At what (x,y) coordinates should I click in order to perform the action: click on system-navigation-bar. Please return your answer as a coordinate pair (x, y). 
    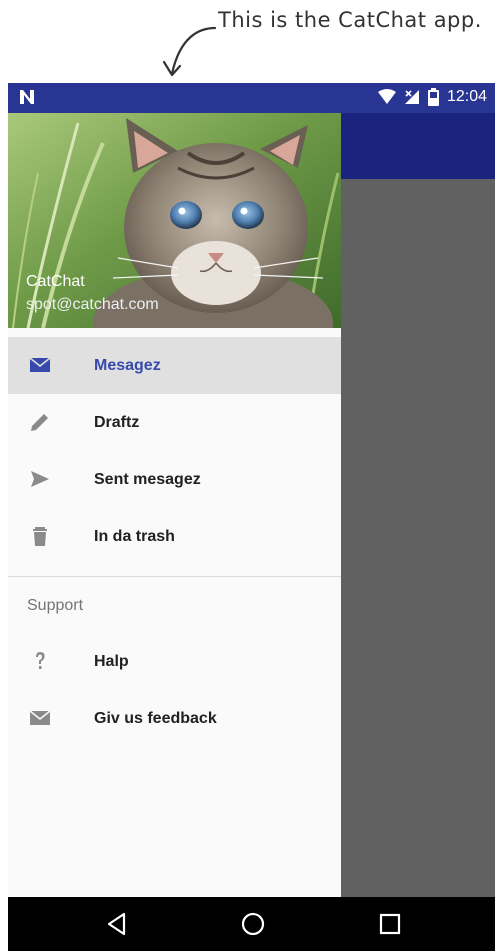
    Looking at the image, I should click on (251, 924).